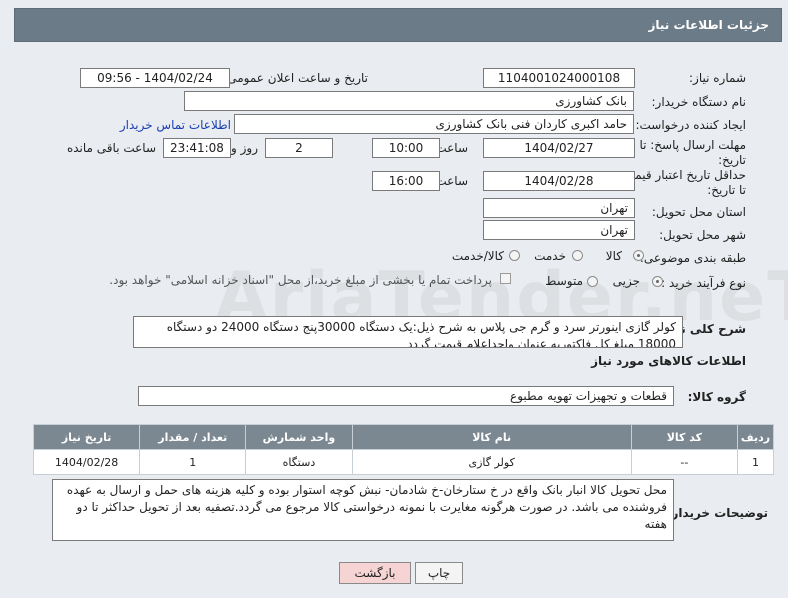 The height and width of the screenshot is (598, 788). Describe the element at coordinates (406, 396) in the screenshot. I see `goods-group-field: قطعات و تجهیزات تهویه مطبوع` at that location.